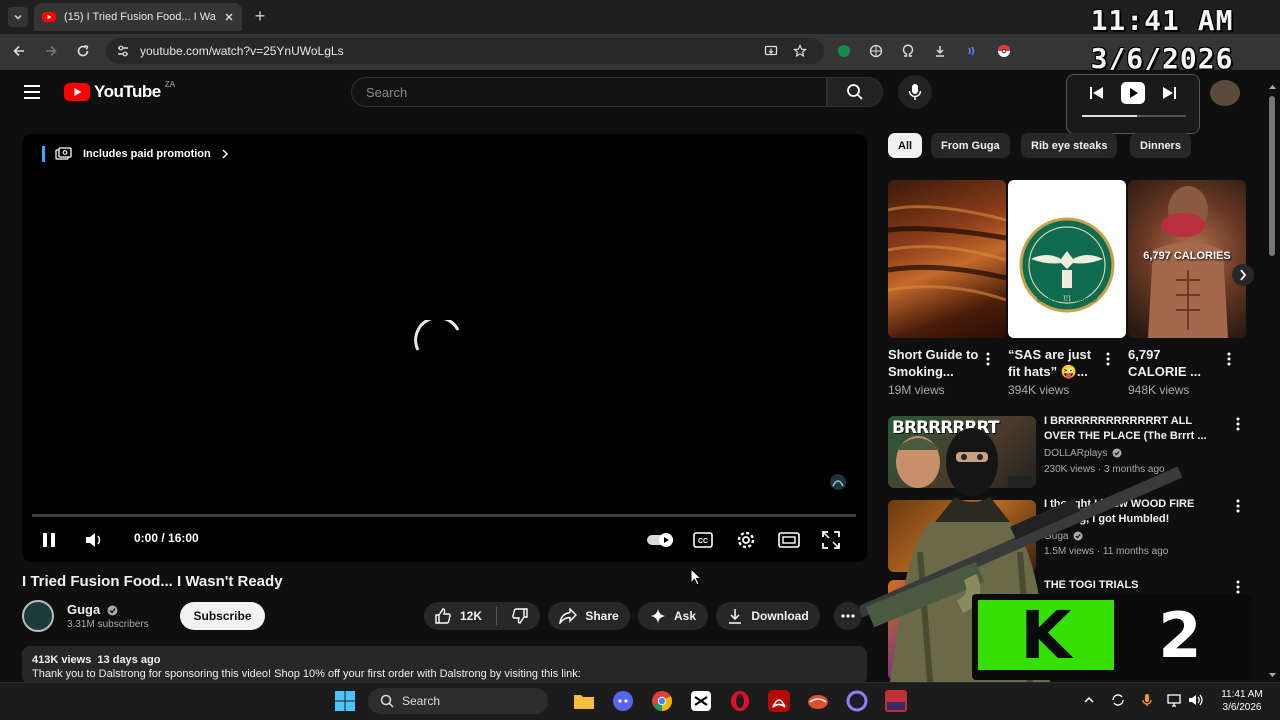 The height and width of the screenshot is (720, 1280). What do you see at coordinates (896, 701) in the screenshot?
I see `taskbar-app-thumb` at bounding box center [896, 701].